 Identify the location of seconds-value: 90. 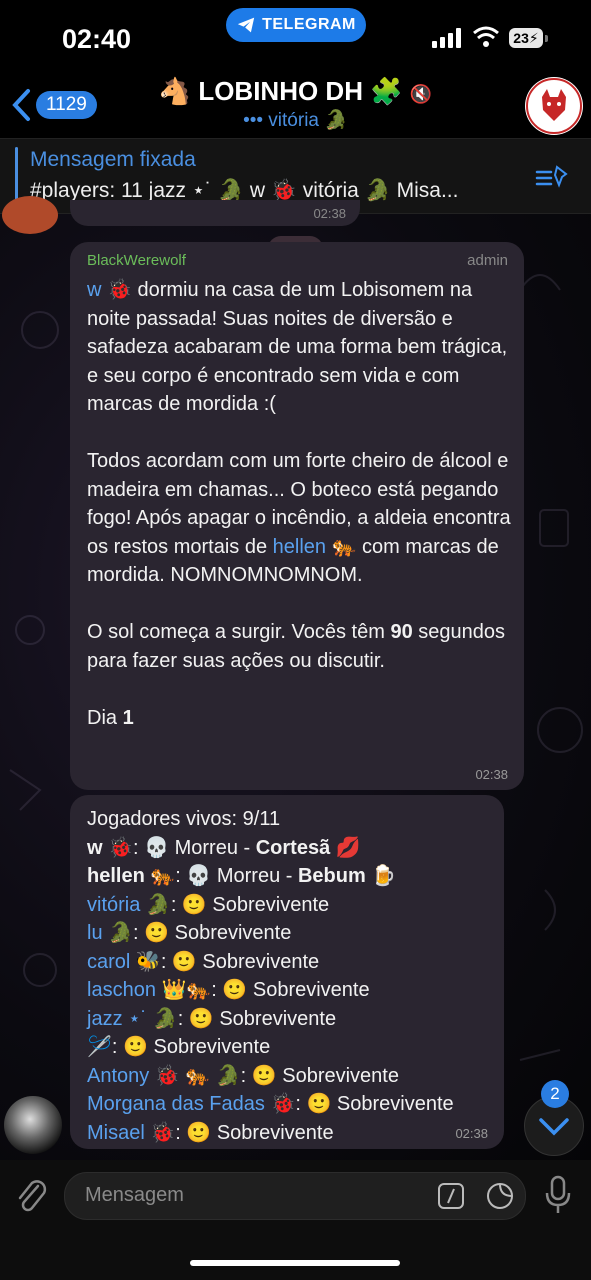
(401, 632).